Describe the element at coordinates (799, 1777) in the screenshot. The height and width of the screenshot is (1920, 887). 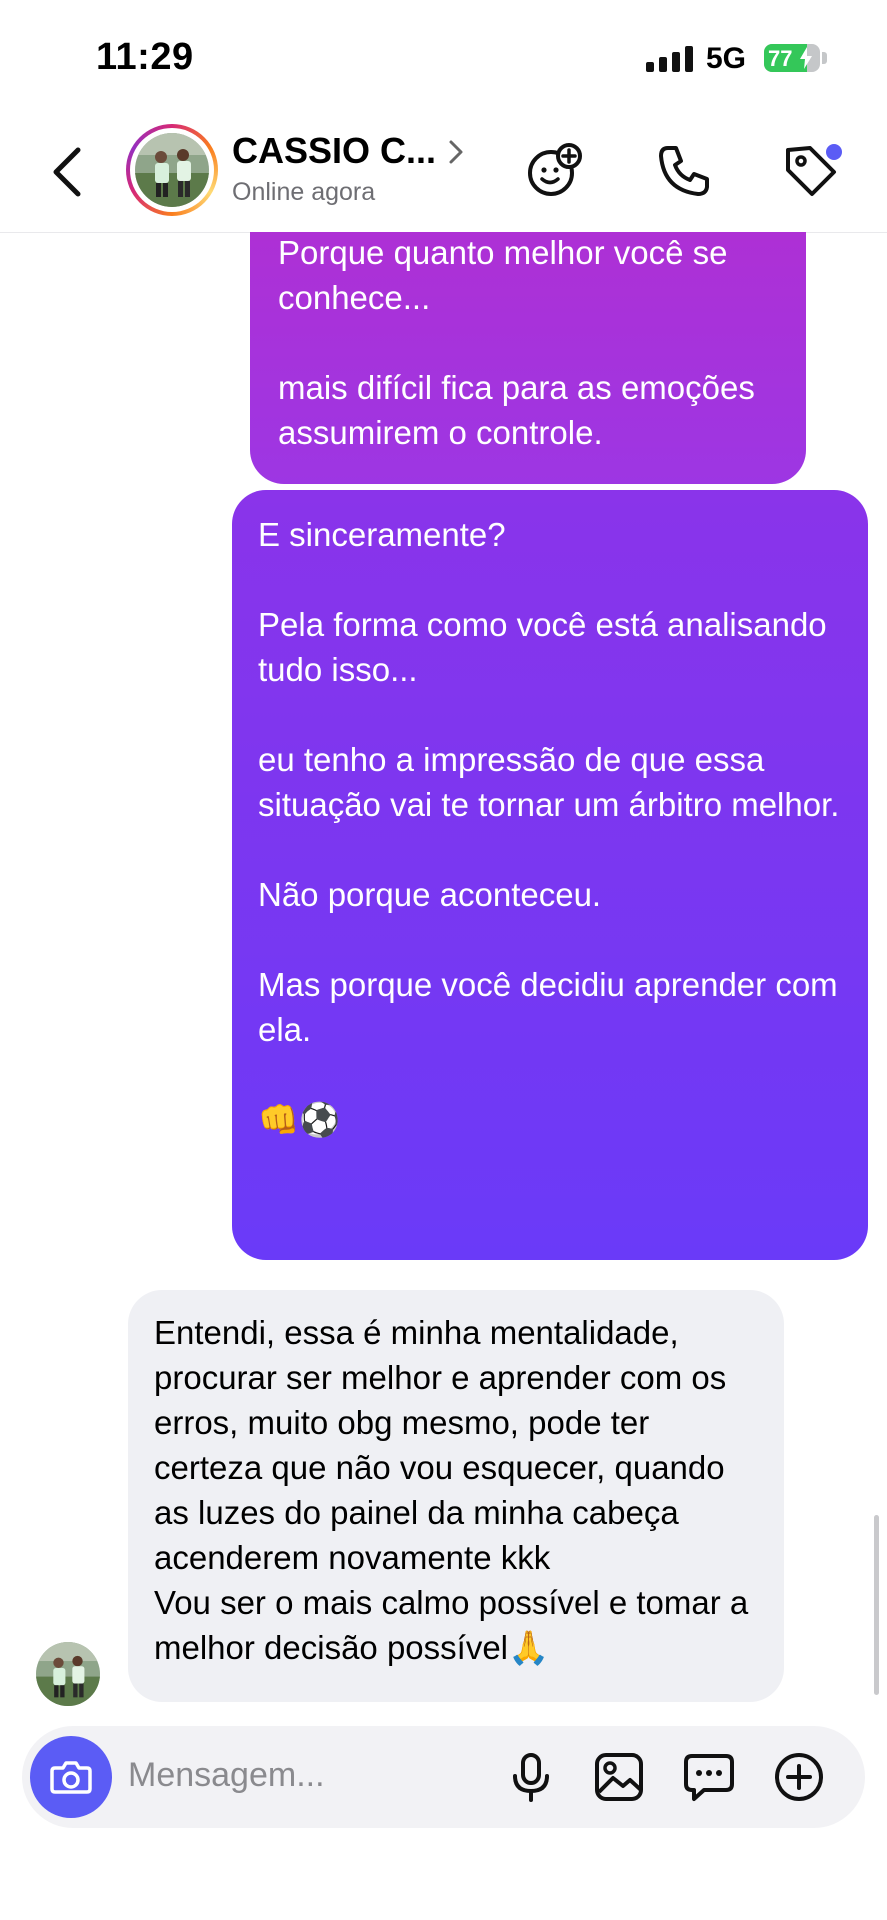
I see `add-circle-icon` at that location.